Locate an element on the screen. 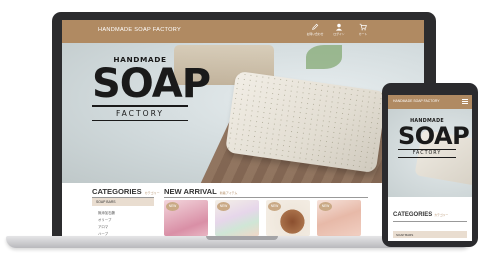 This screenshot has width=478, height=255. login-button: ログイン is located at coordinates (339, 29).